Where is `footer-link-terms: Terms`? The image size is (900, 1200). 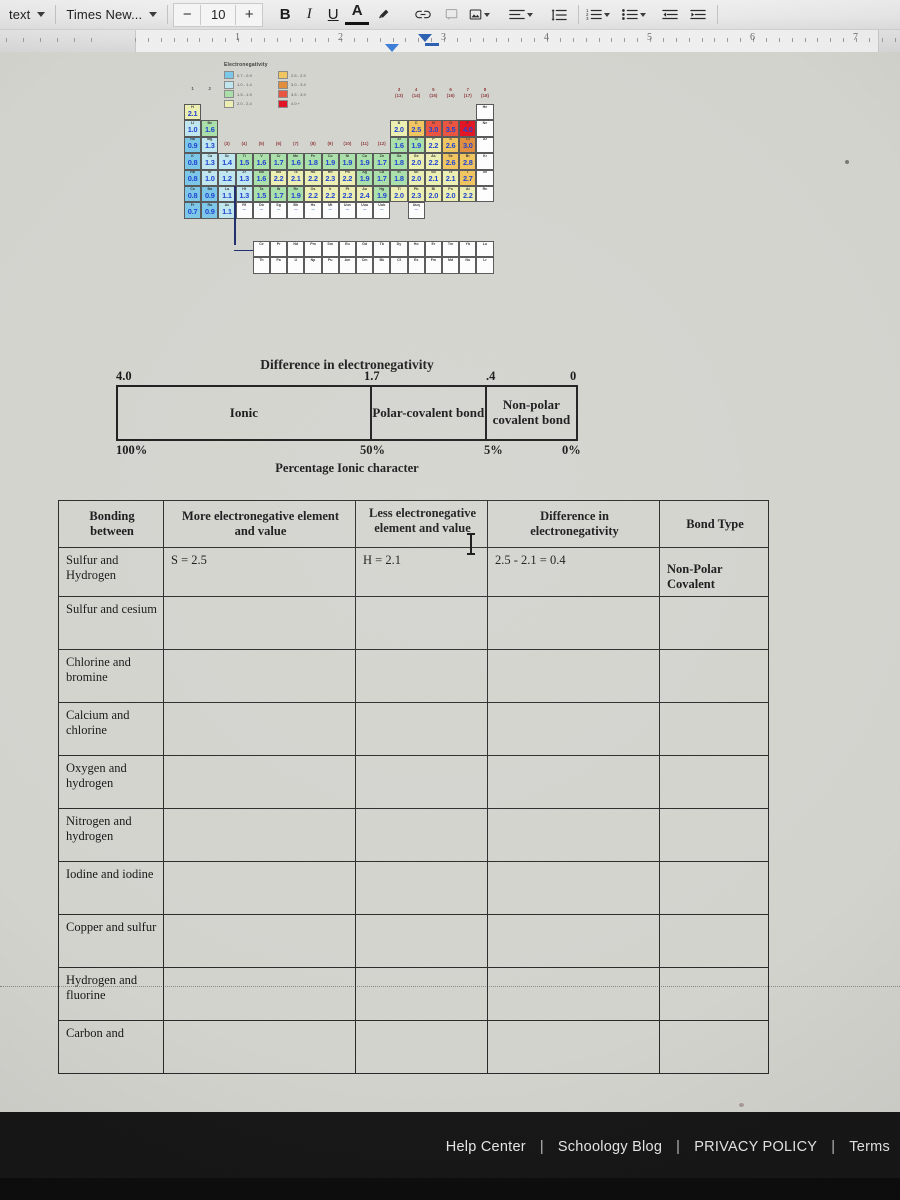 footer-link-terms: Terms is located at coordinates (869, 1147).